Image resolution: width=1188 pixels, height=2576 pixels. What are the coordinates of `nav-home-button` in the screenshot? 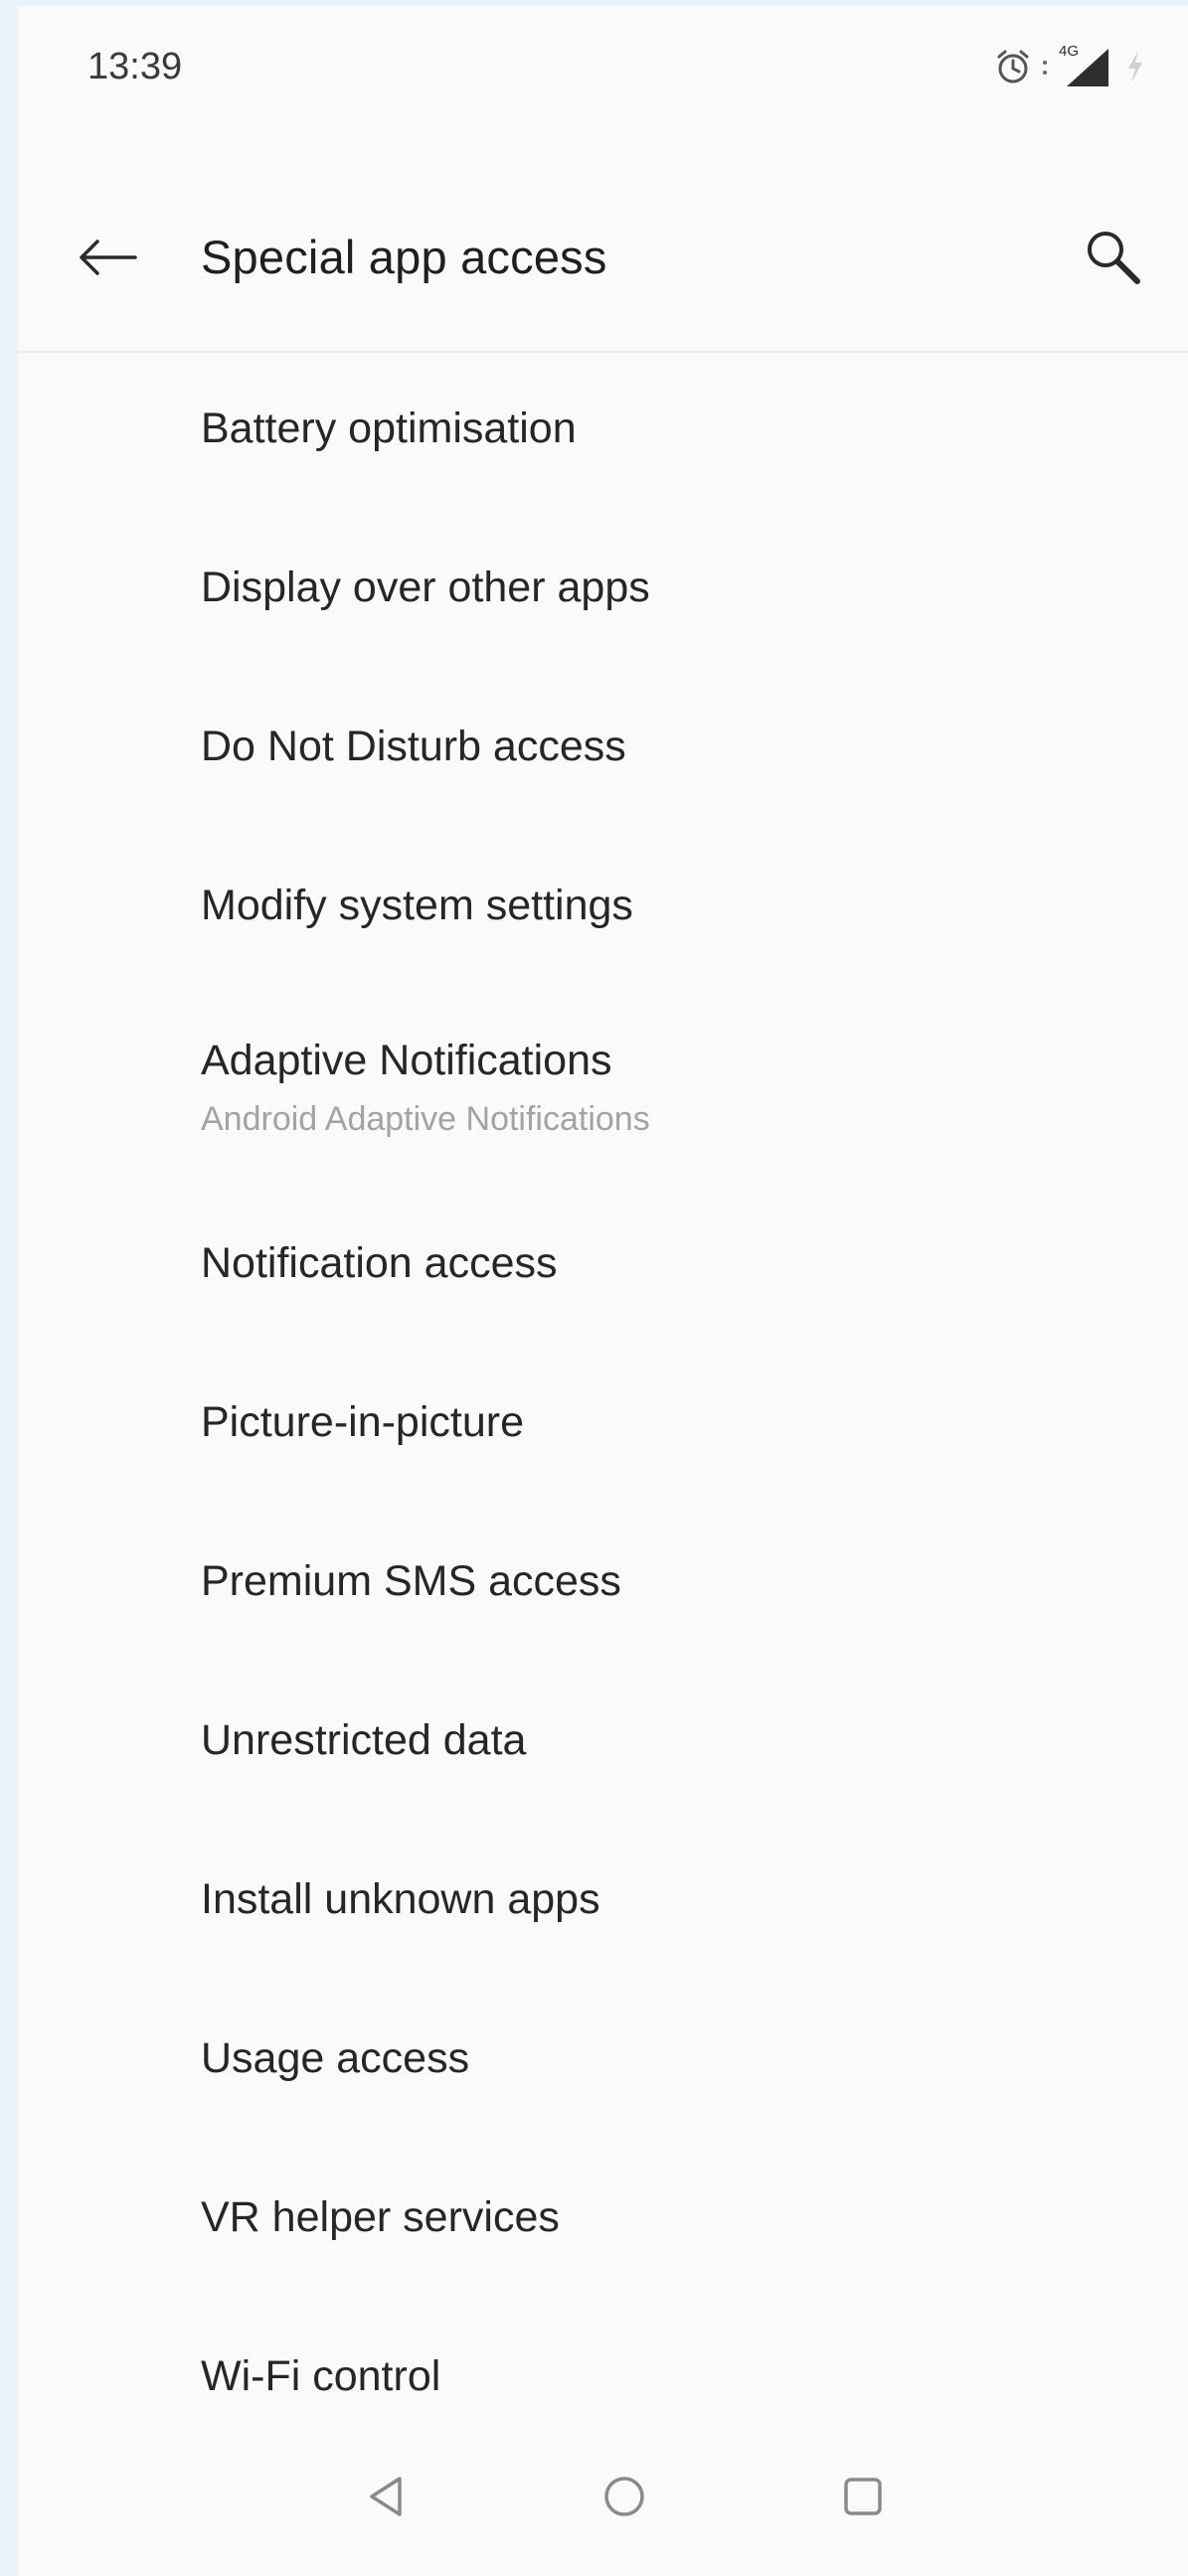 It's located at (624, 2498).